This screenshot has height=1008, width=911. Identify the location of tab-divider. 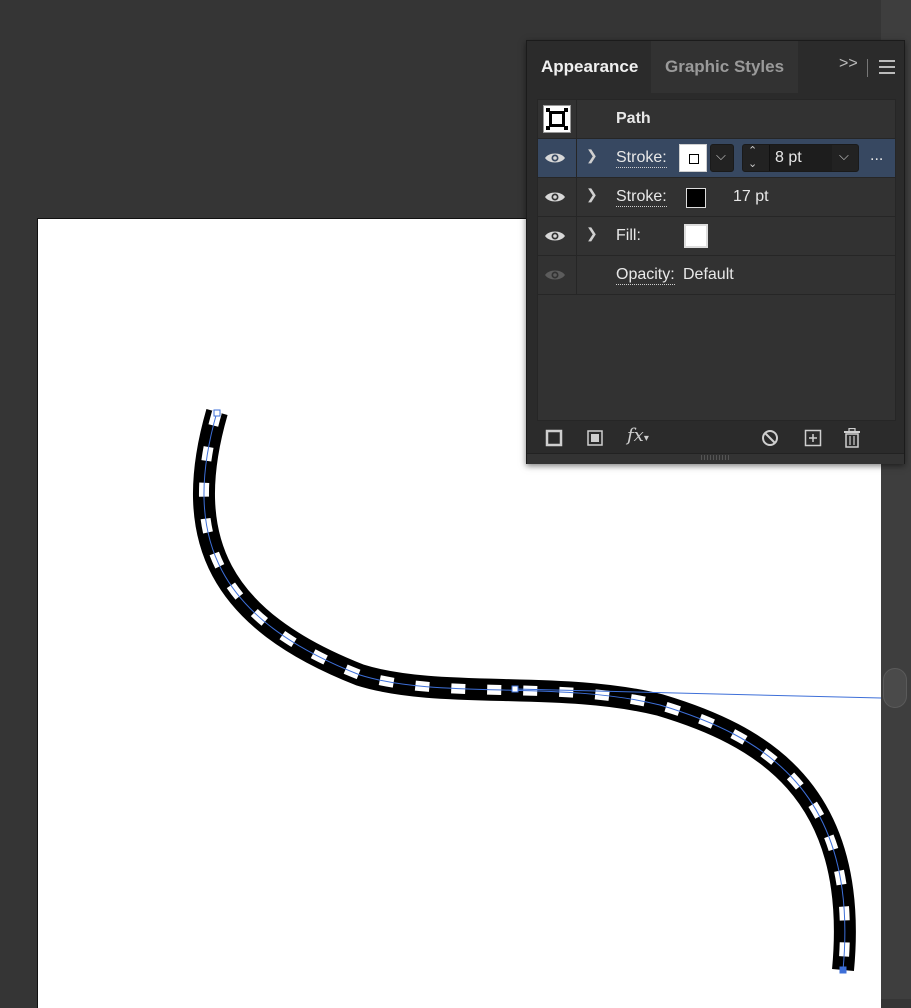
(867, 68).